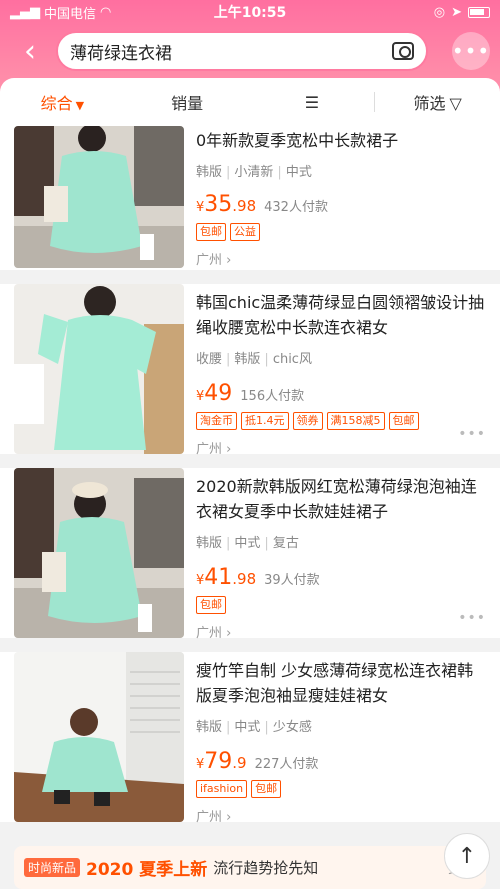 The image size is (500, 889). Describe the element at coordinates (341, 499) in the screenshot. I see `product-title: 2020新款韩版网红宽松薄荷绿泡泡袖连衣裙女夏季中长款娃娃裙子` at that location.